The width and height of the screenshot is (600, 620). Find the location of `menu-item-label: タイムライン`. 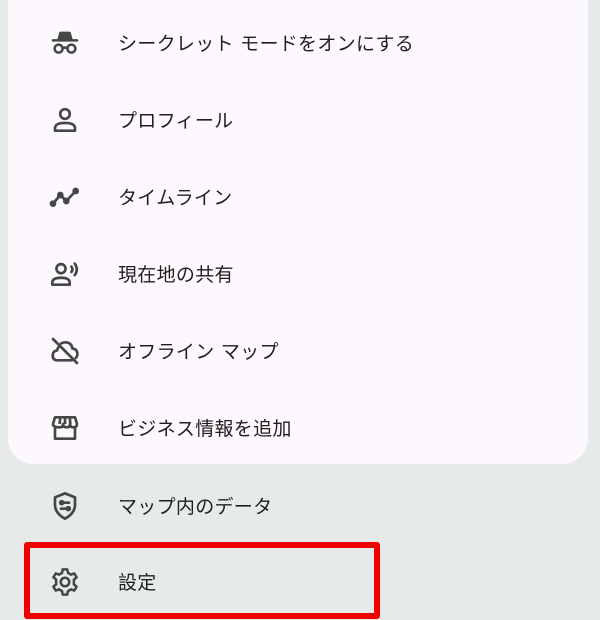

menu-item-label: タイムライン is located at coordinates (175, 198).